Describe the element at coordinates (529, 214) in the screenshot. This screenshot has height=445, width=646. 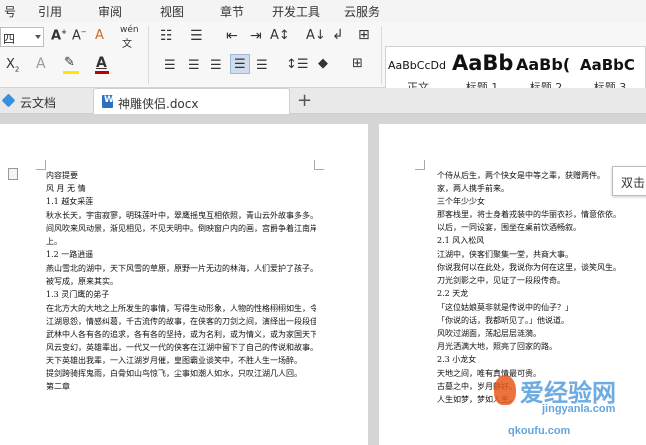
I see `text-line: 那客栈里，将士身着戎装中的华丽衣衫，情意依依。` at that location.